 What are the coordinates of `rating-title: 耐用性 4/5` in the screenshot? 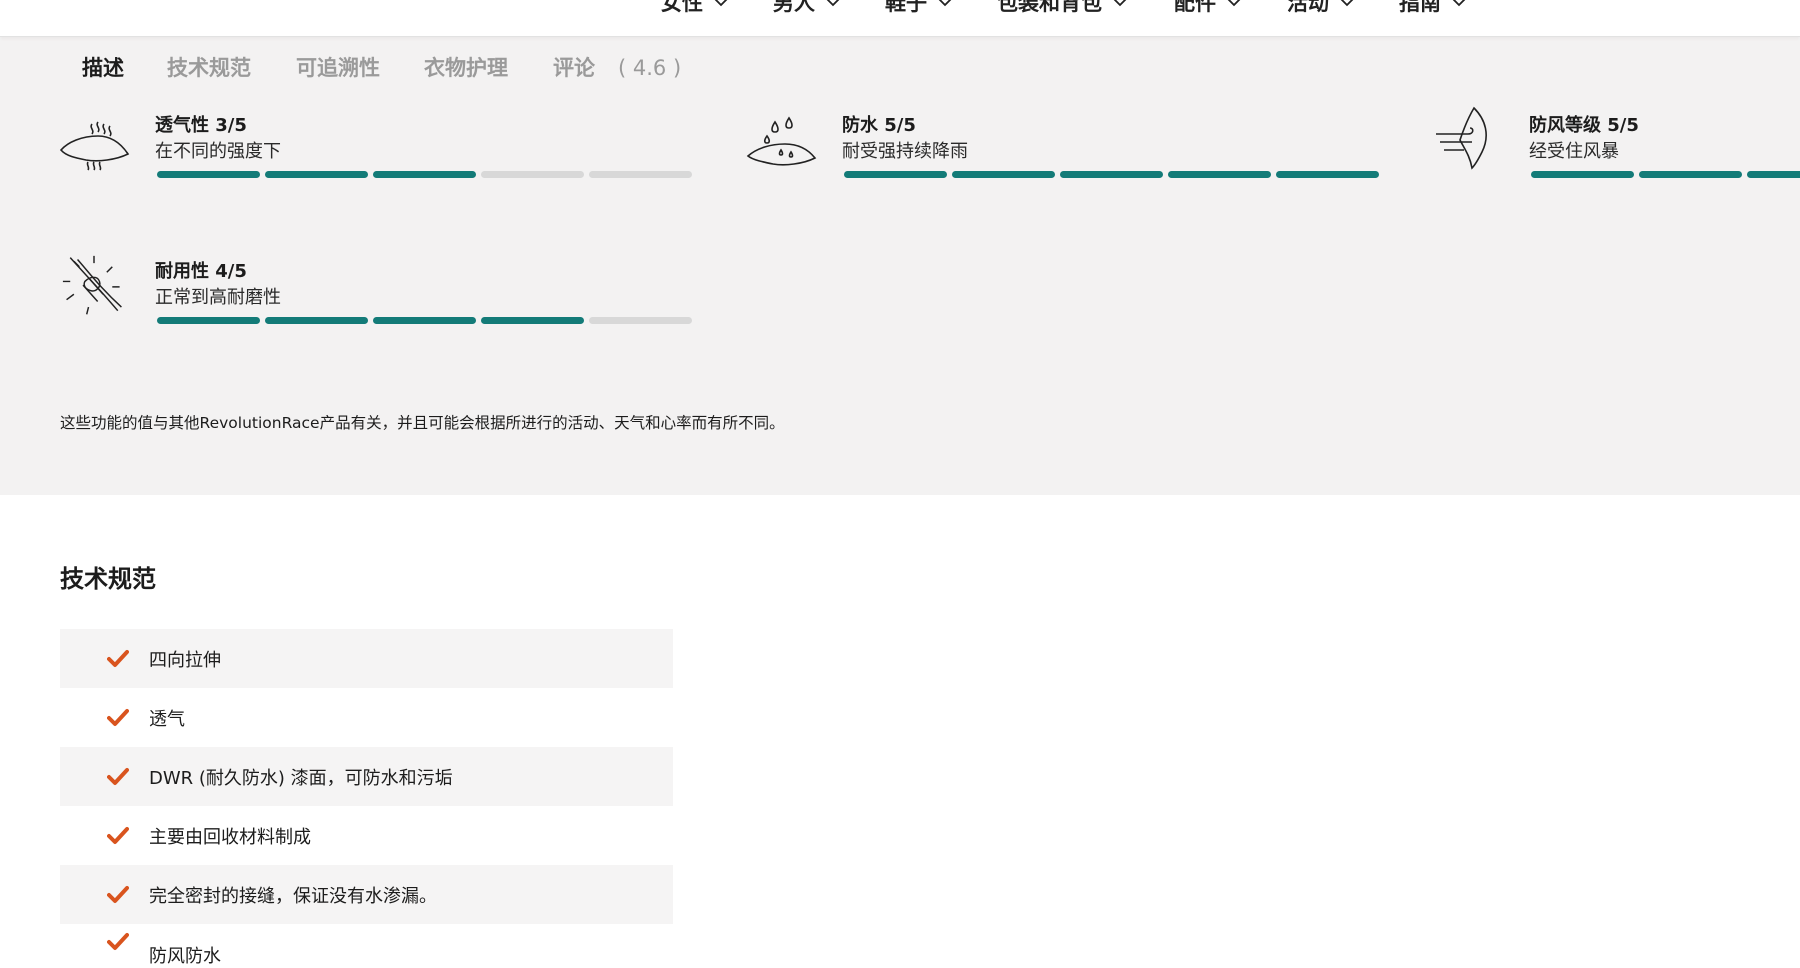 It's located at (201, 271).